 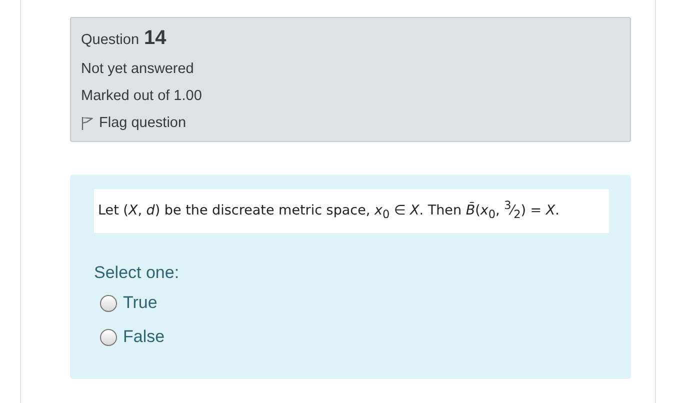 What do you see at coordinates (155, 38) in the screenshot?
I see `question-number: 14` at bounding box center [155, 38].